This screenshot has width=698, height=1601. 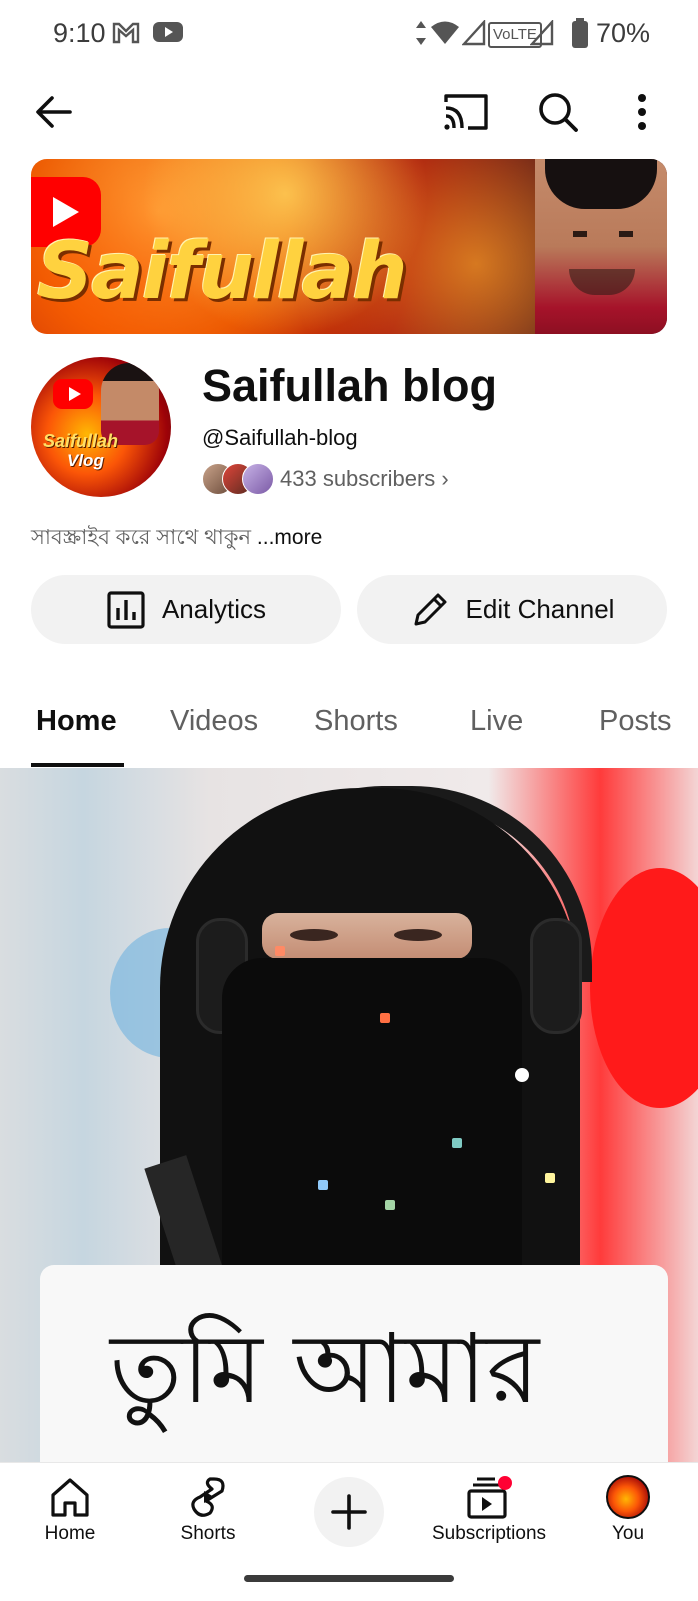 I want to click on subscriber-count: 433 subscribers, so click(x=358, y=478).